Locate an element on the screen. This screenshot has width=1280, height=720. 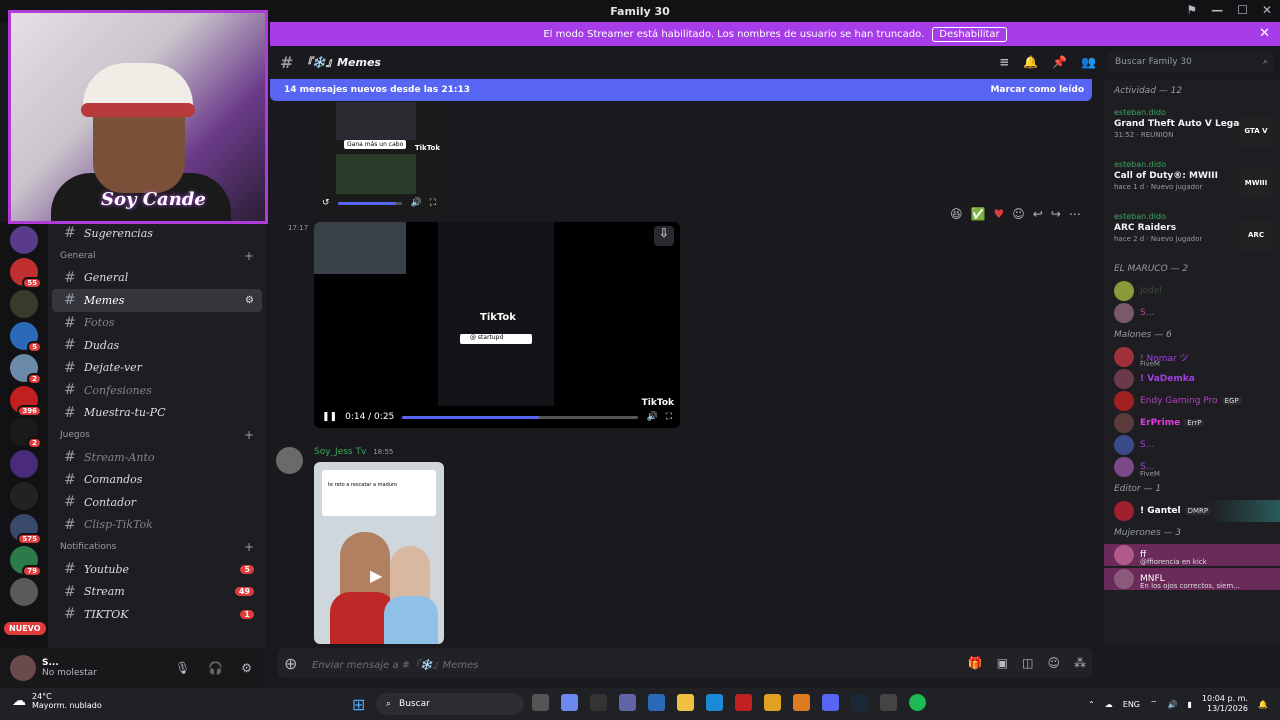
tray-icon: ☁ is located at coordinates (1109, 704).